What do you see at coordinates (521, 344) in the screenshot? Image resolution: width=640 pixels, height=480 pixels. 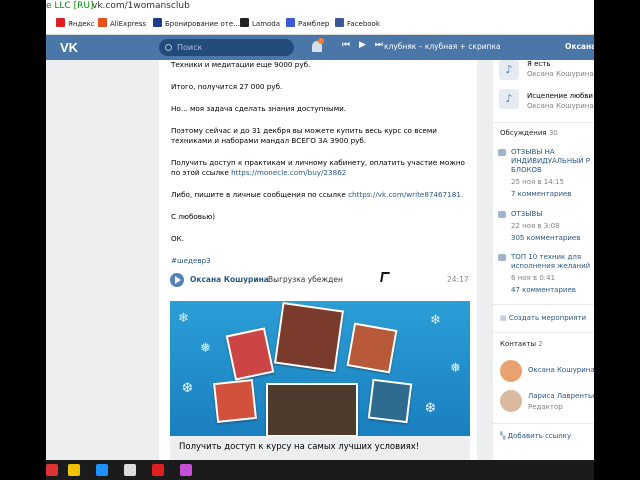 I see `contacts-header: Контакты 2` at bounding box center [521, 344].